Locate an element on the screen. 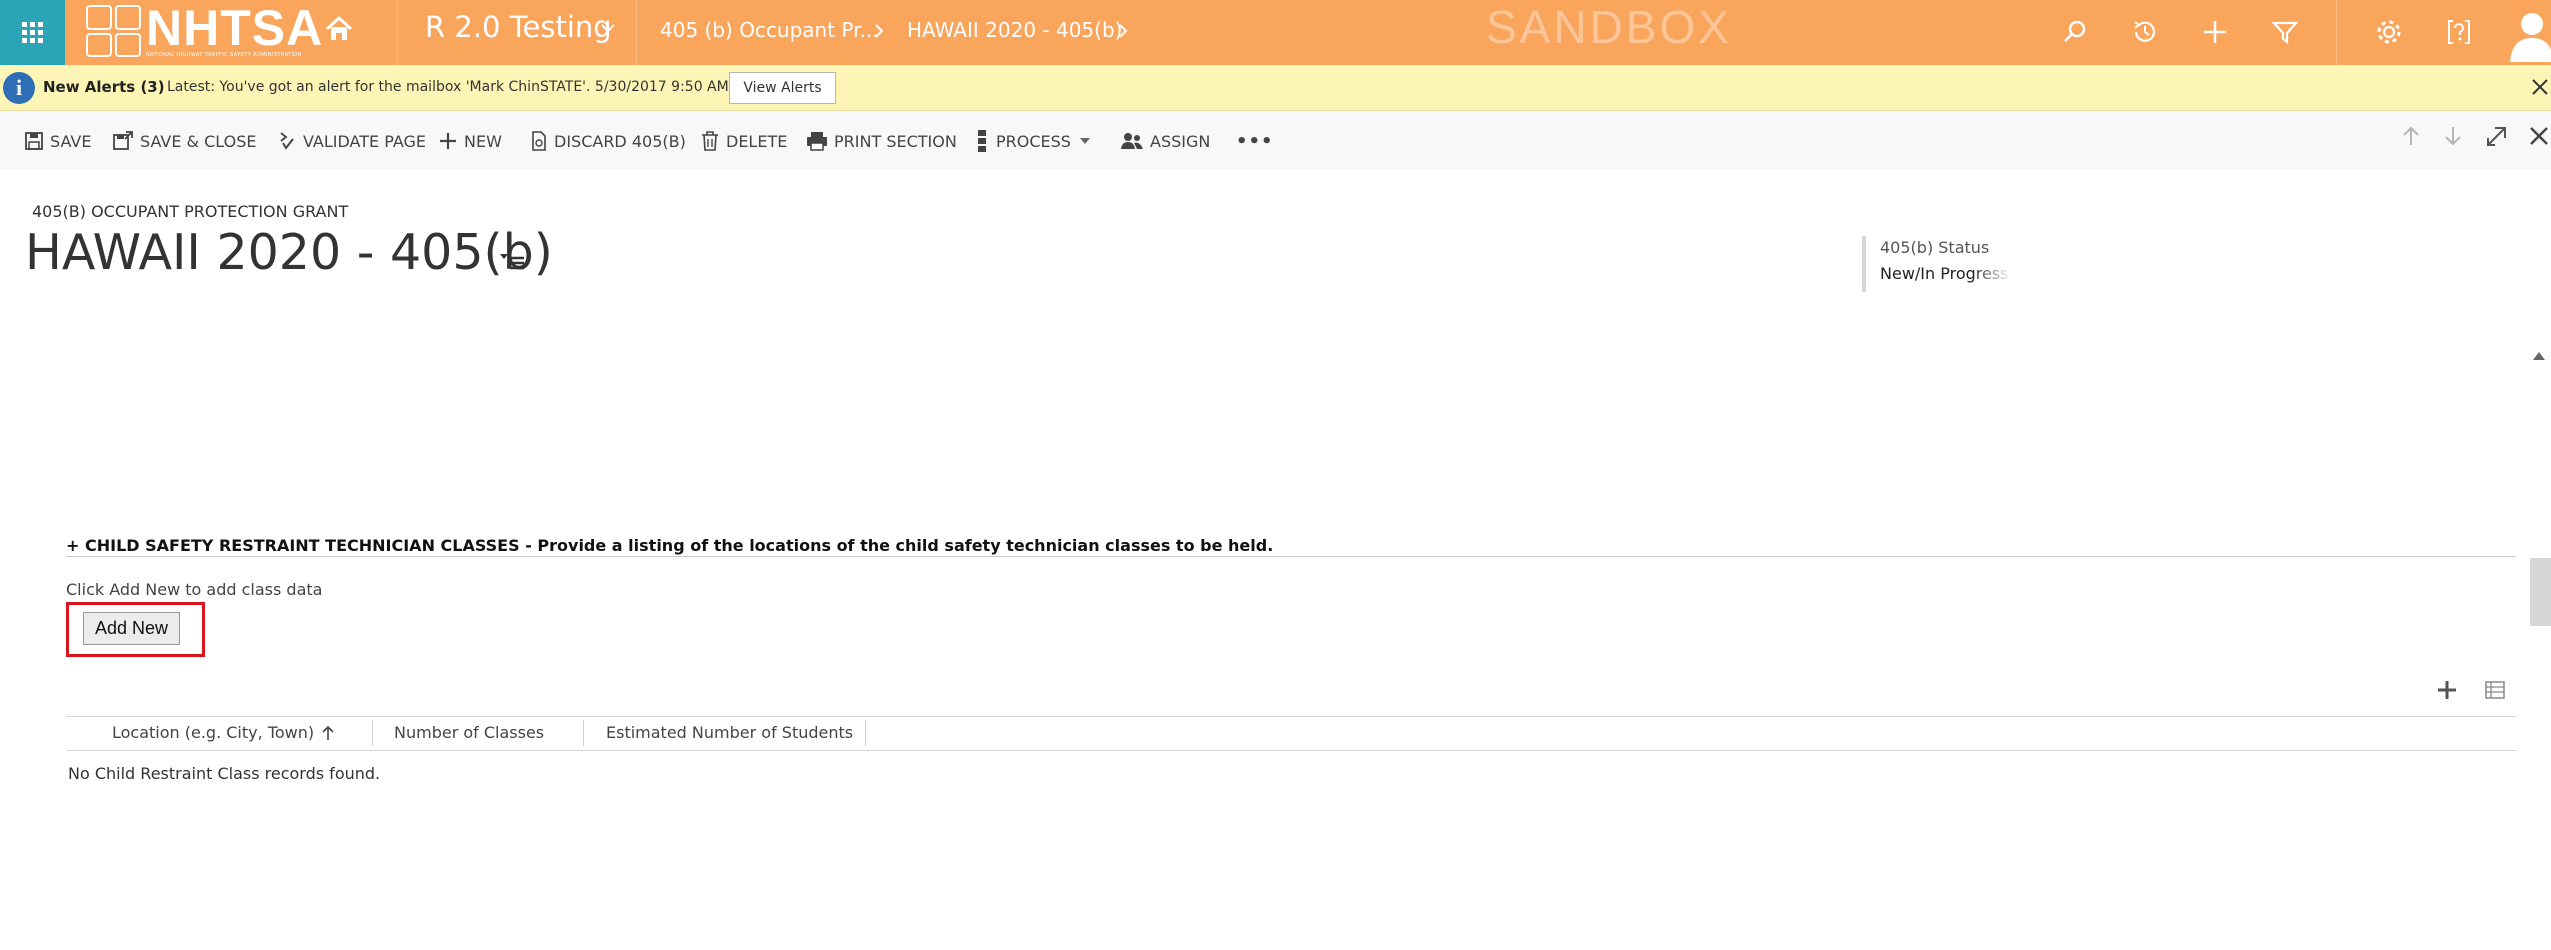 Image resolution: width=2551 pixels, height=950 pixels. app-launcher-button is located at coordinates (32, 32).